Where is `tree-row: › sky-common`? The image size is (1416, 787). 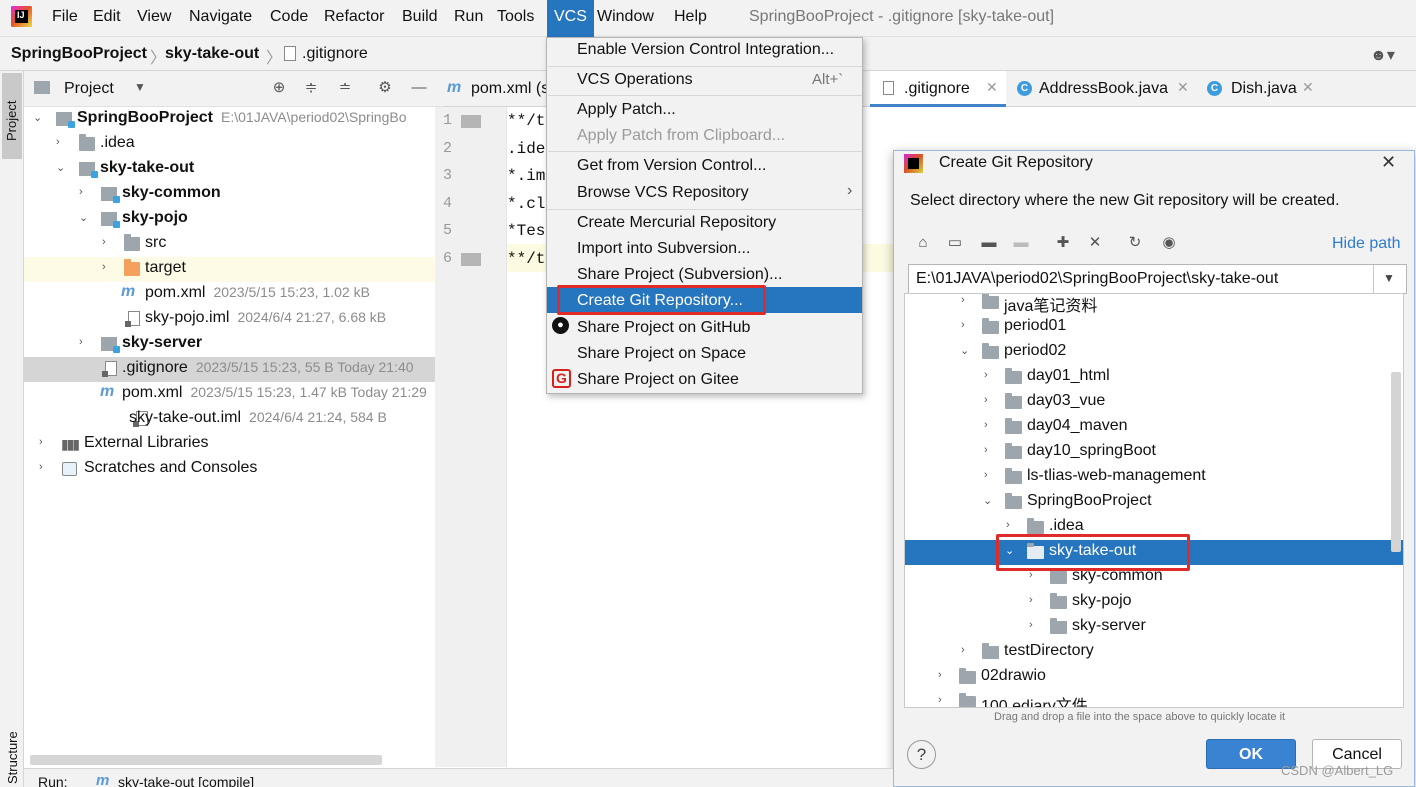 tree-row: › sky-common is located at coordinates (229, 194).